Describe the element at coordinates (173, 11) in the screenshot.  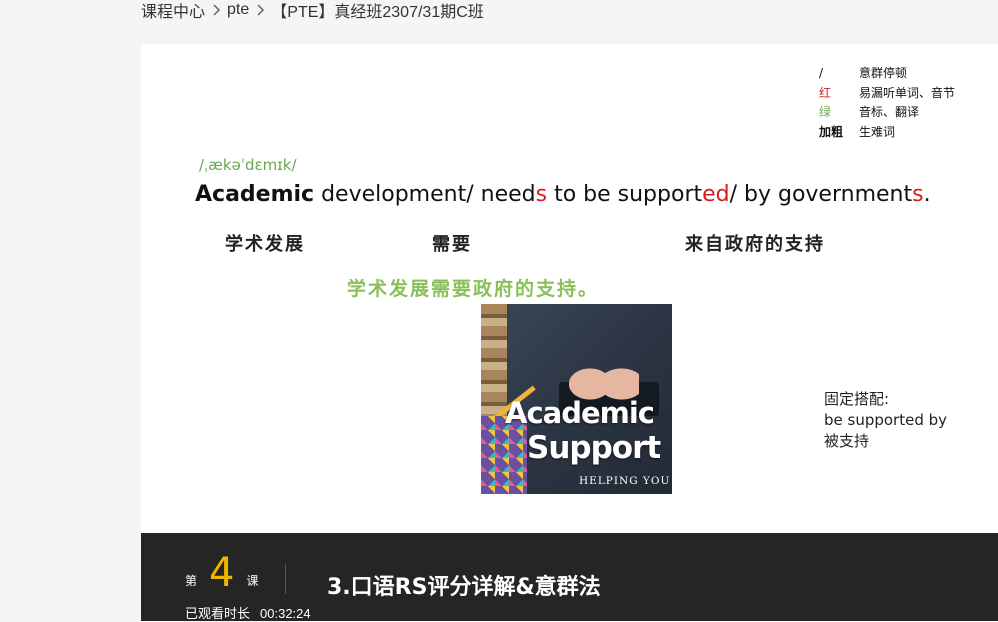
I see `breadcrumb-item-course-center: 课程中心` at that location.